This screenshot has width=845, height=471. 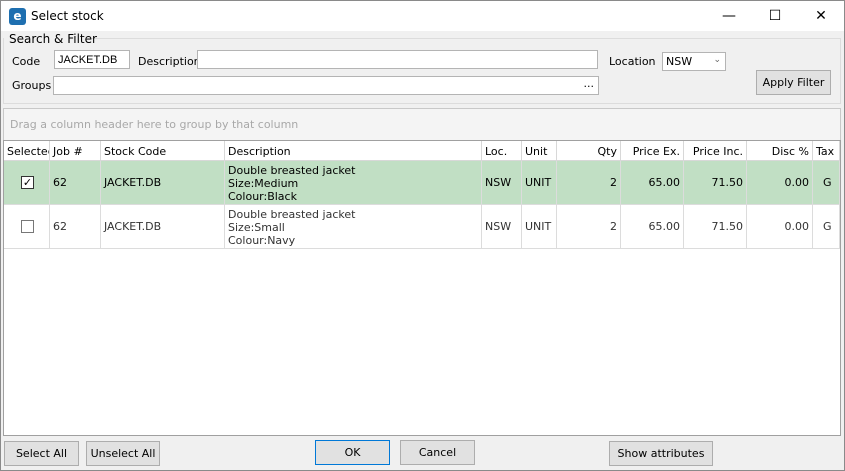 I want to click on code-label: Code, so click(x=26, y=61).